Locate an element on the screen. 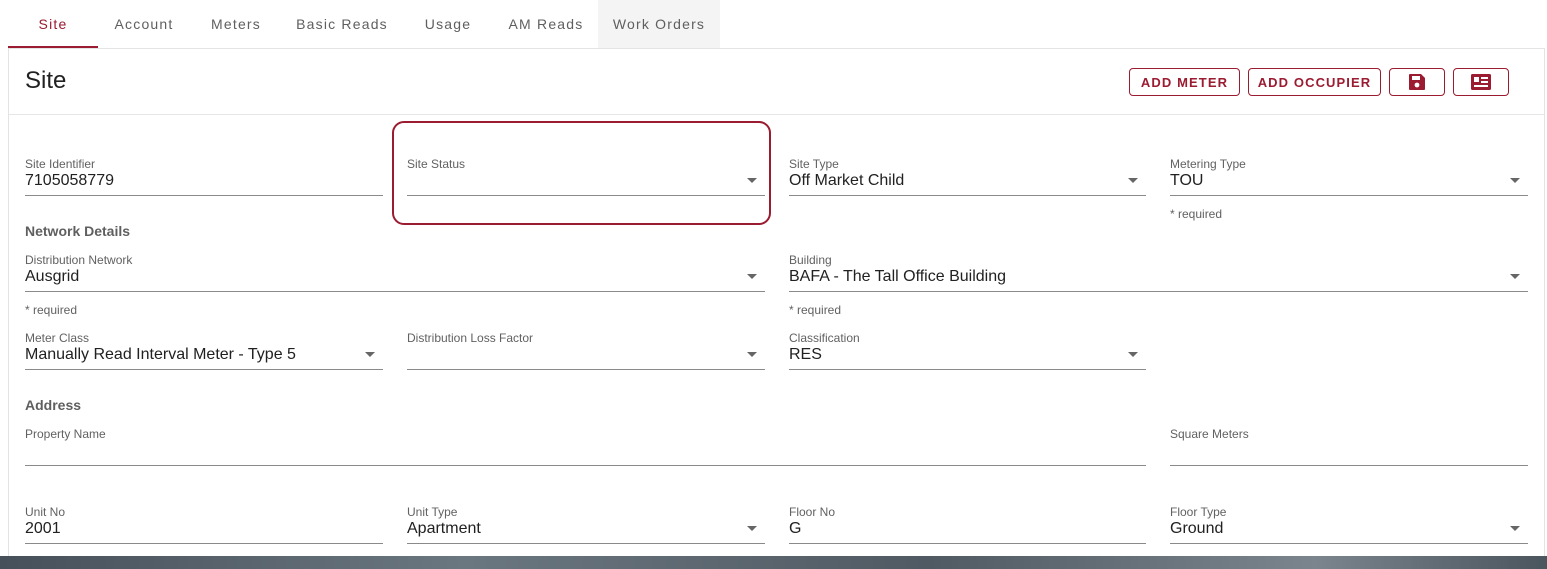 Image resolution: width=1547 pixels, height=569 pixels. tab-am-reads: AM Reads is located at coordinates (546, 24).